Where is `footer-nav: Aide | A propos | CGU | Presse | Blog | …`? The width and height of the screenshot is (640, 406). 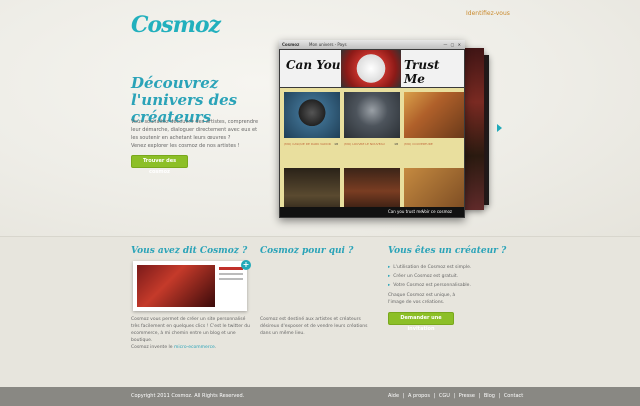
footer-nav: Aide | A propos | CGU | Presse | Blog | … is located at coordinates (456, 396).